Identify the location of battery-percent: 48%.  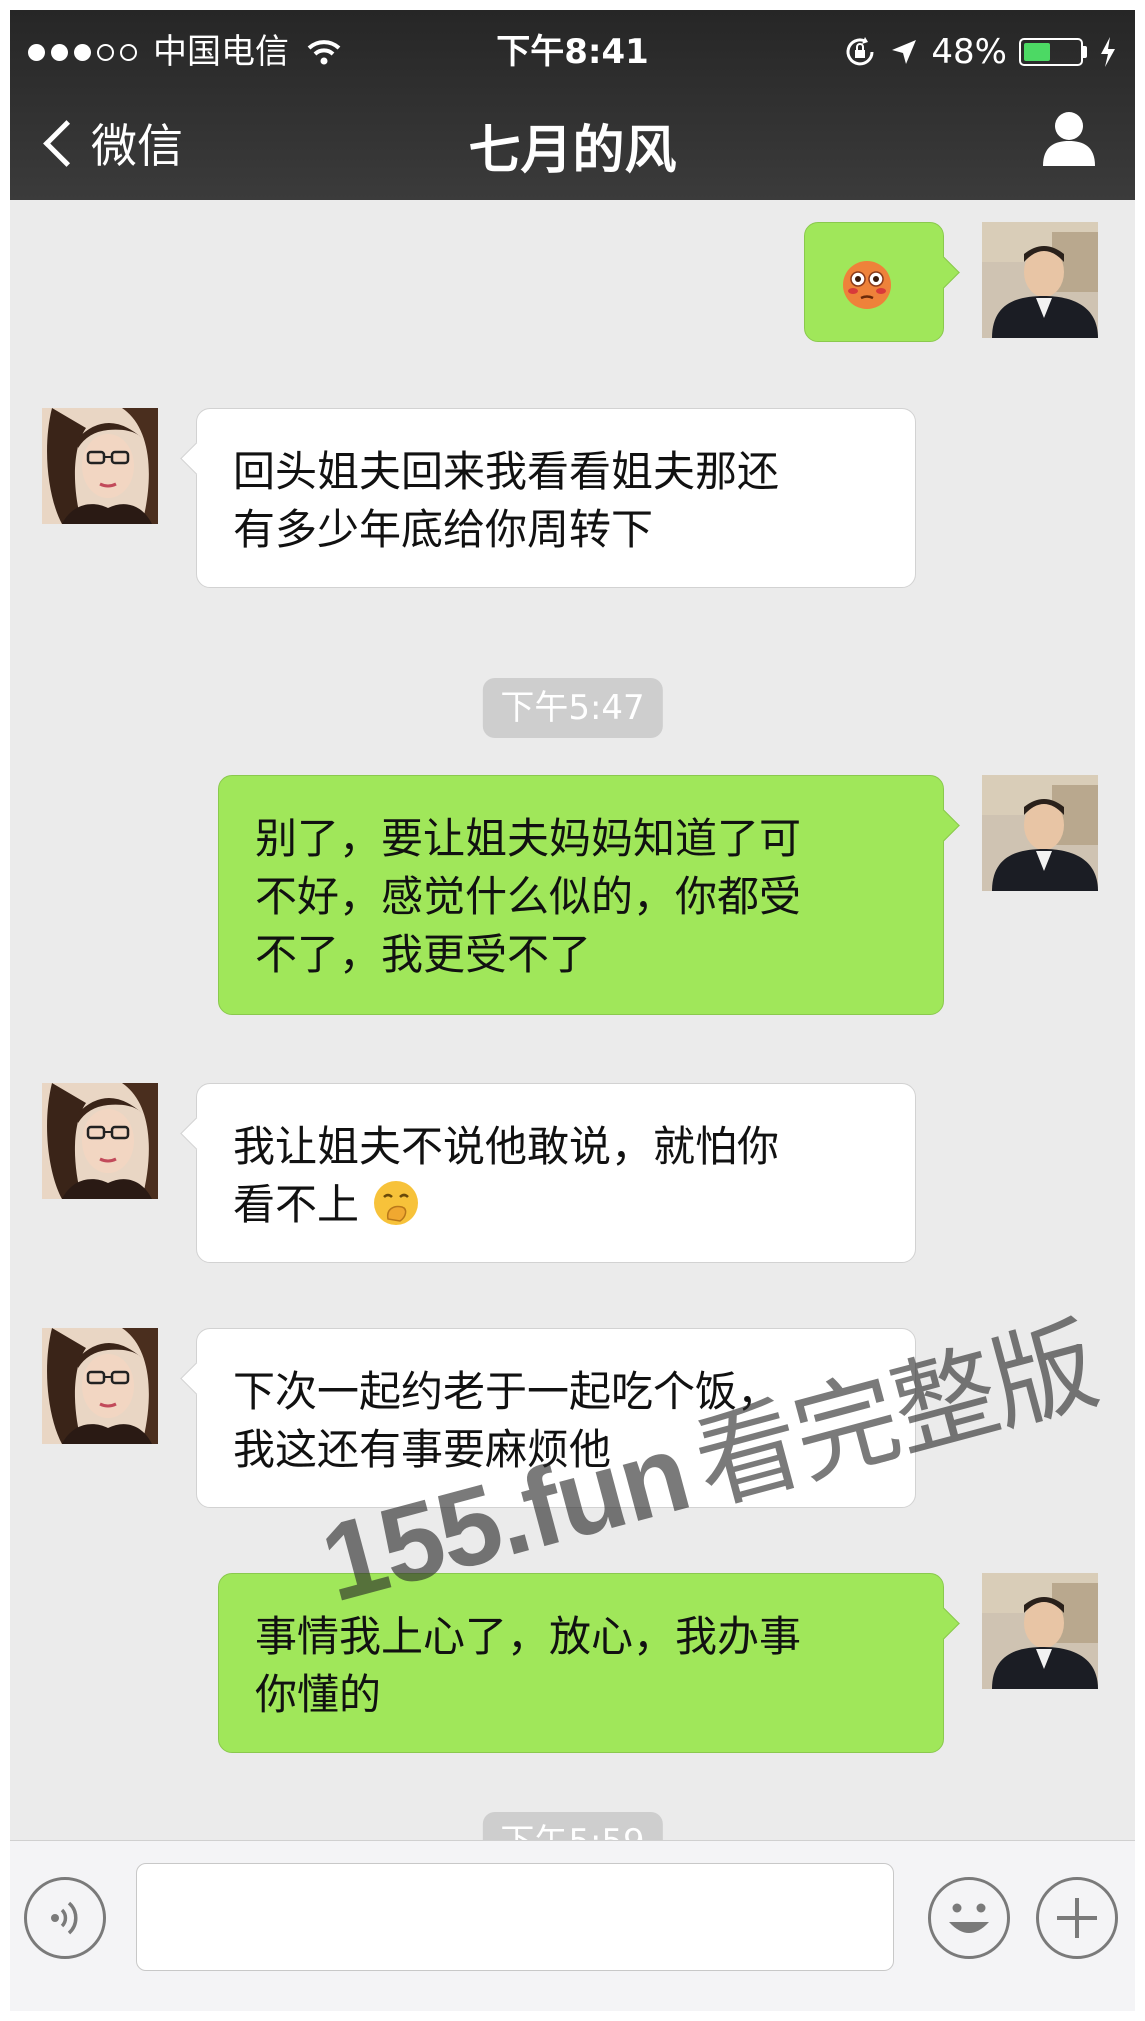
(969, 52).